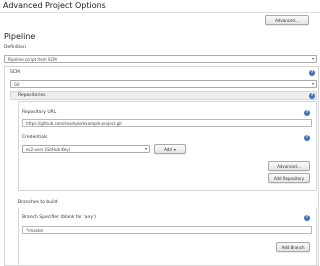 The width and height of the screenshot is (320, 266). I want to click on section-divider, so click(159, 12).